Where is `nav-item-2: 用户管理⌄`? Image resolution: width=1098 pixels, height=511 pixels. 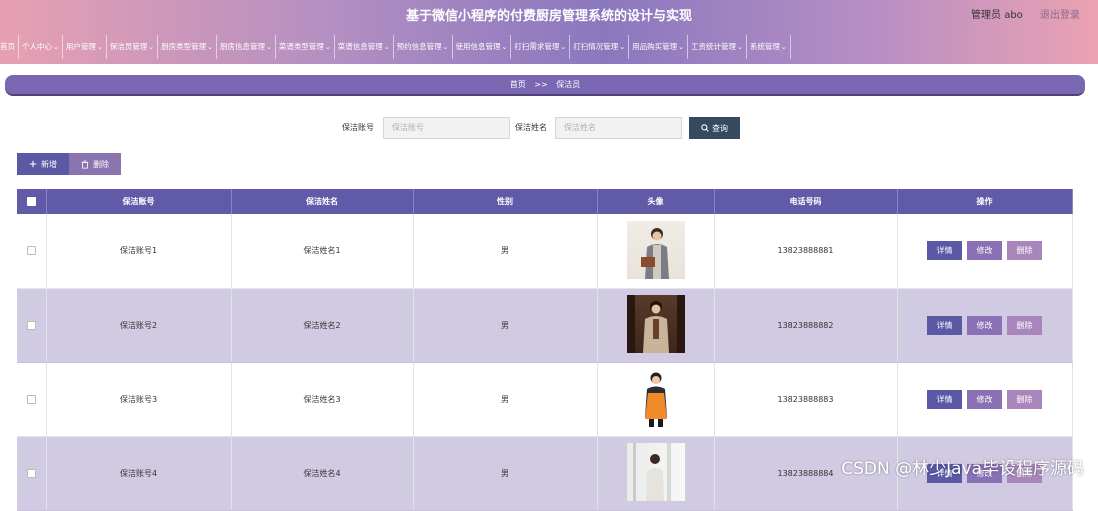
nav-item-2: 用户管理⌄ is located at coordinates (85, 47).